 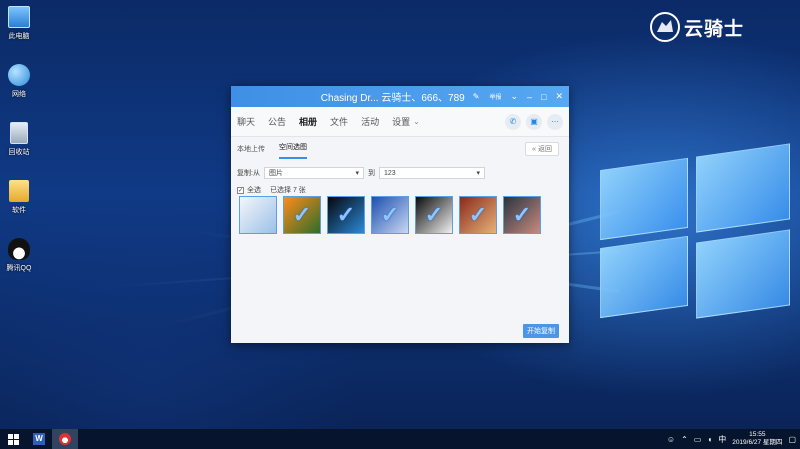 What do you see at coordinates (534, 121) in the screenshot?
I see `share-screen-icon: ▣` at bounding box center [534, 121].